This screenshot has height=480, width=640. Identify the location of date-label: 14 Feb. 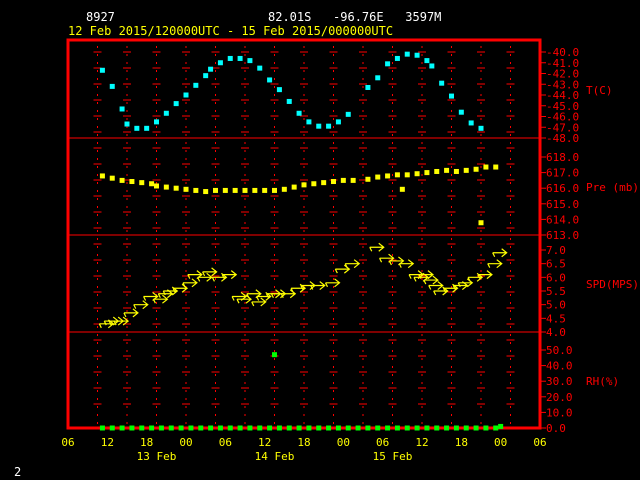
(275, 456).